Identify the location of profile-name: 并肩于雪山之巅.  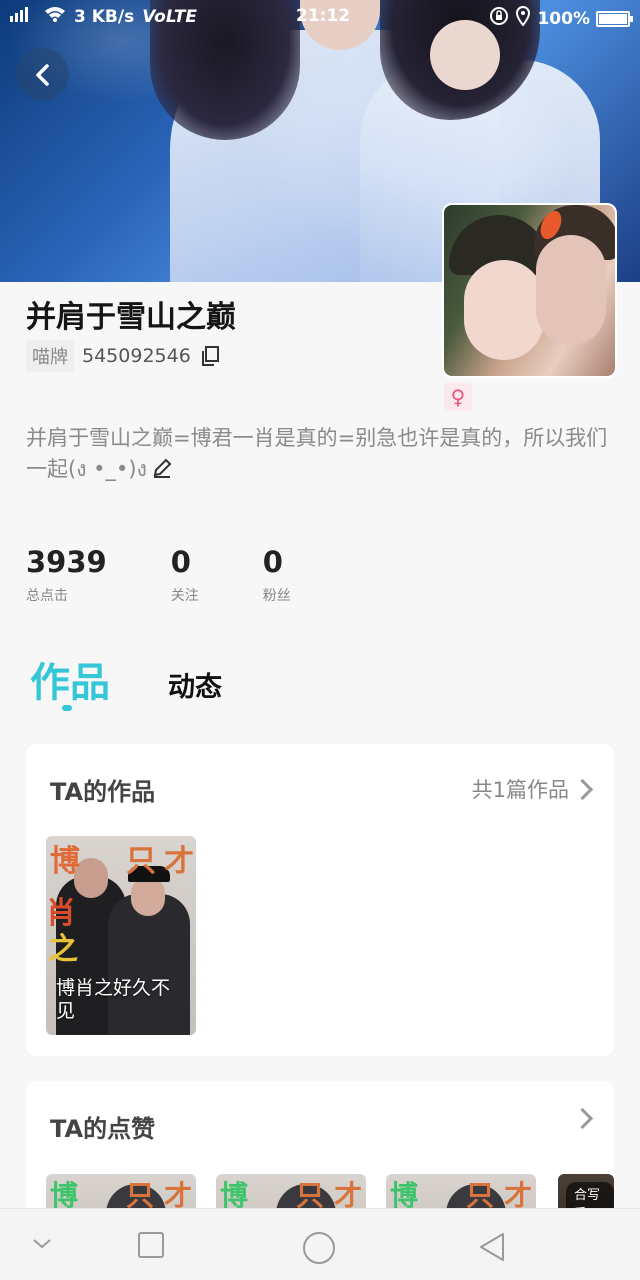
(131, 317).